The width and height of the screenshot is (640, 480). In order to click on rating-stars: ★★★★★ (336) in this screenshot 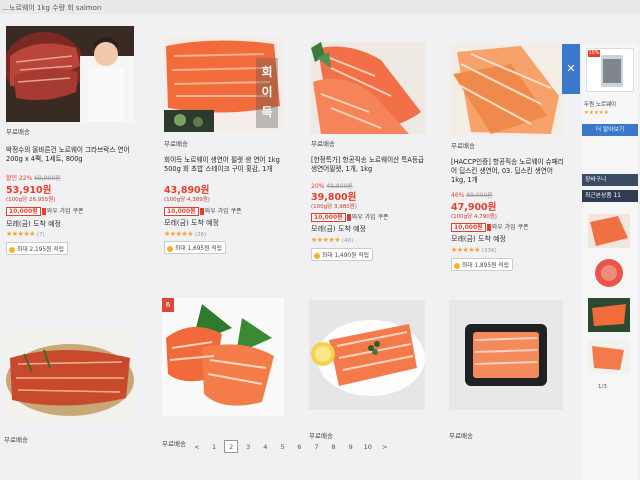, I will do `click(474, 250)`.